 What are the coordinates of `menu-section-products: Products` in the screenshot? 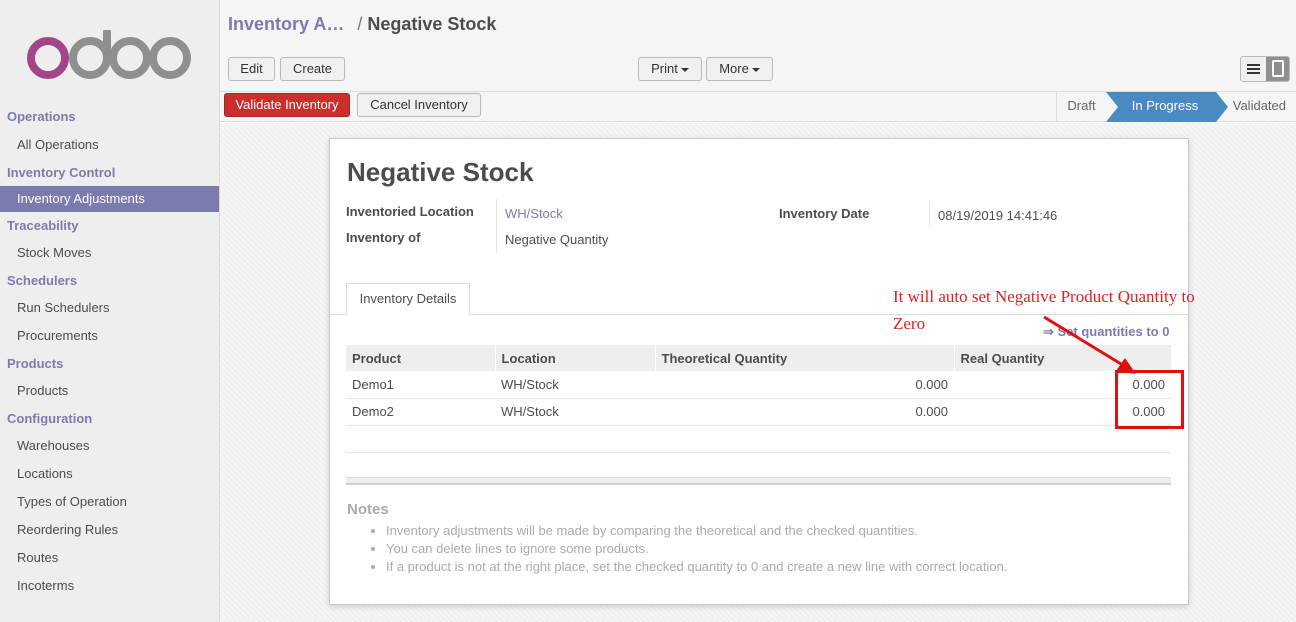 It's located at (35, 363).